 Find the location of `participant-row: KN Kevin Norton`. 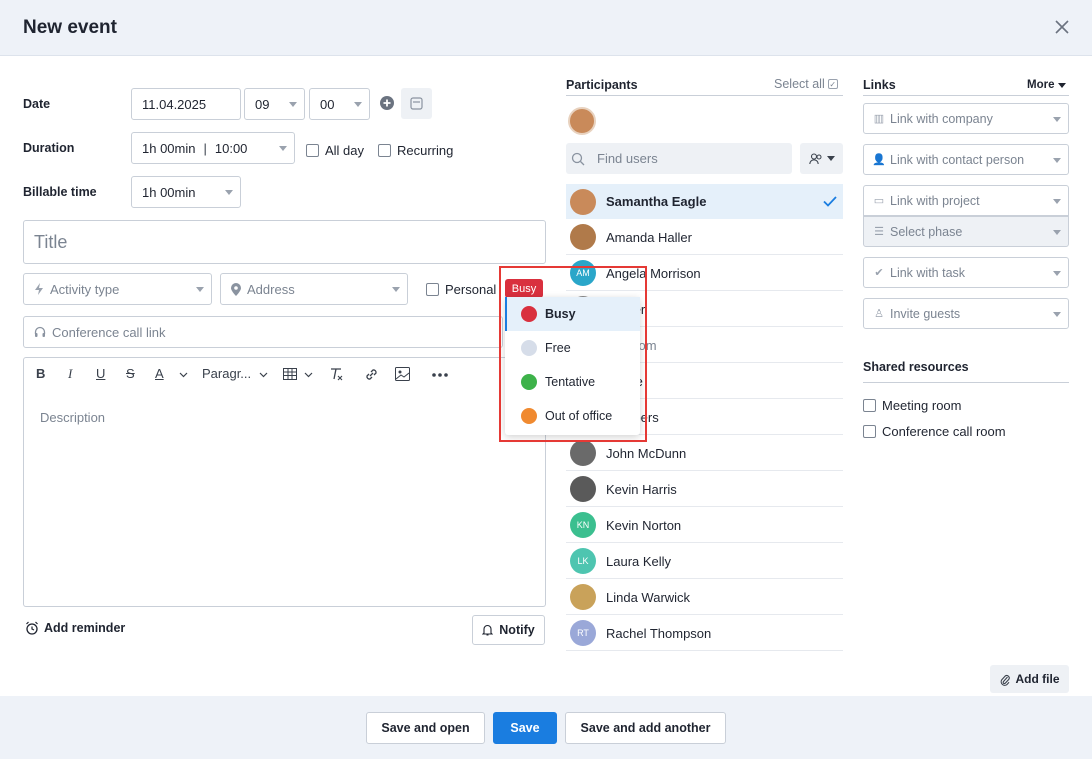

participant-row: KN Kevin Norton is located at coordinates (704, 525).